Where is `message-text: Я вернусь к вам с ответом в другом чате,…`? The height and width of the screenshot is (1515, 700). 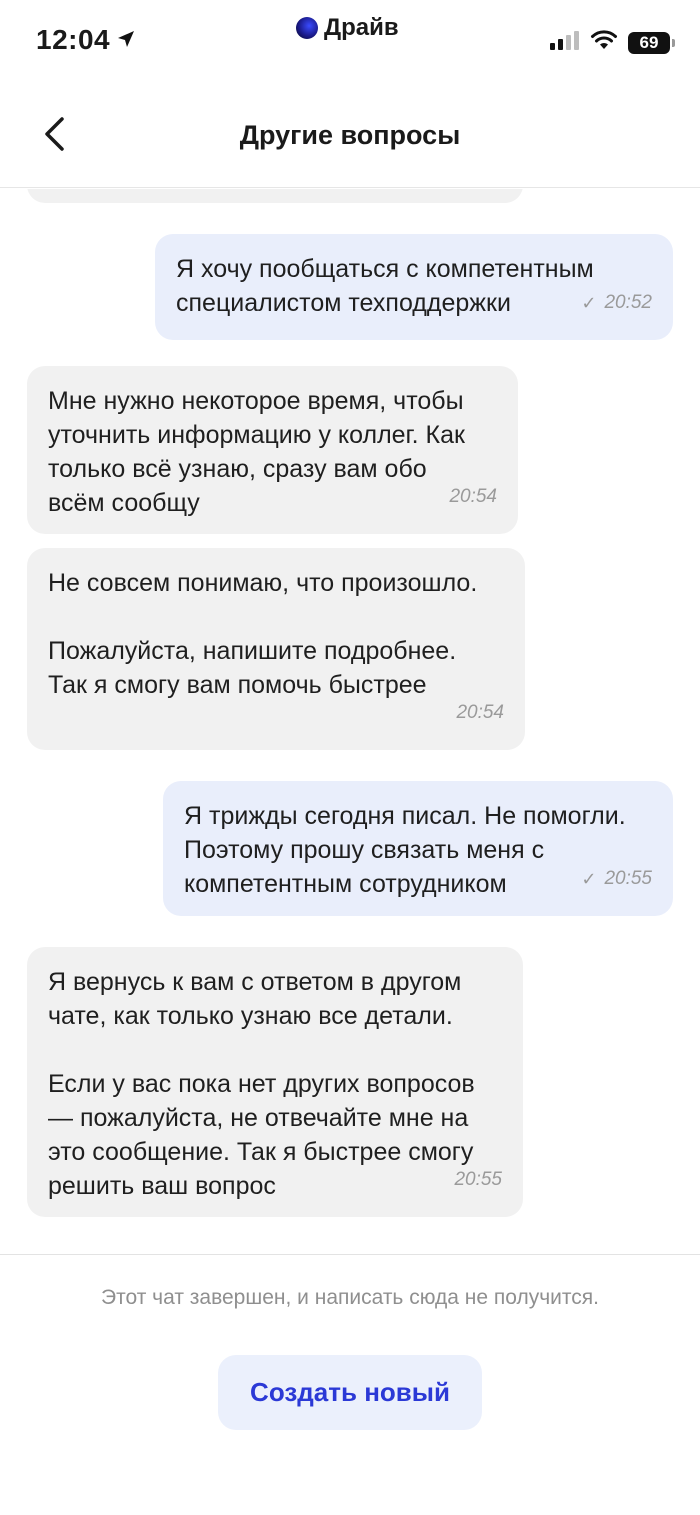 message-text: Я вернусь к вам с ответом в другом чате,… is located at coordinates (261, 1084).